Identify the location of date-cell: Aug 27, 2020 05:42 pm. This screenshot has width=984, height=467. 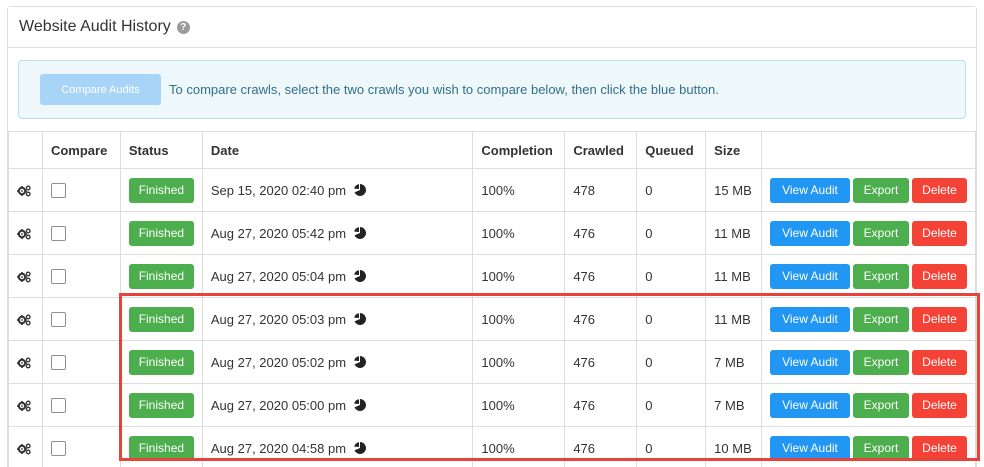
(337, 233).